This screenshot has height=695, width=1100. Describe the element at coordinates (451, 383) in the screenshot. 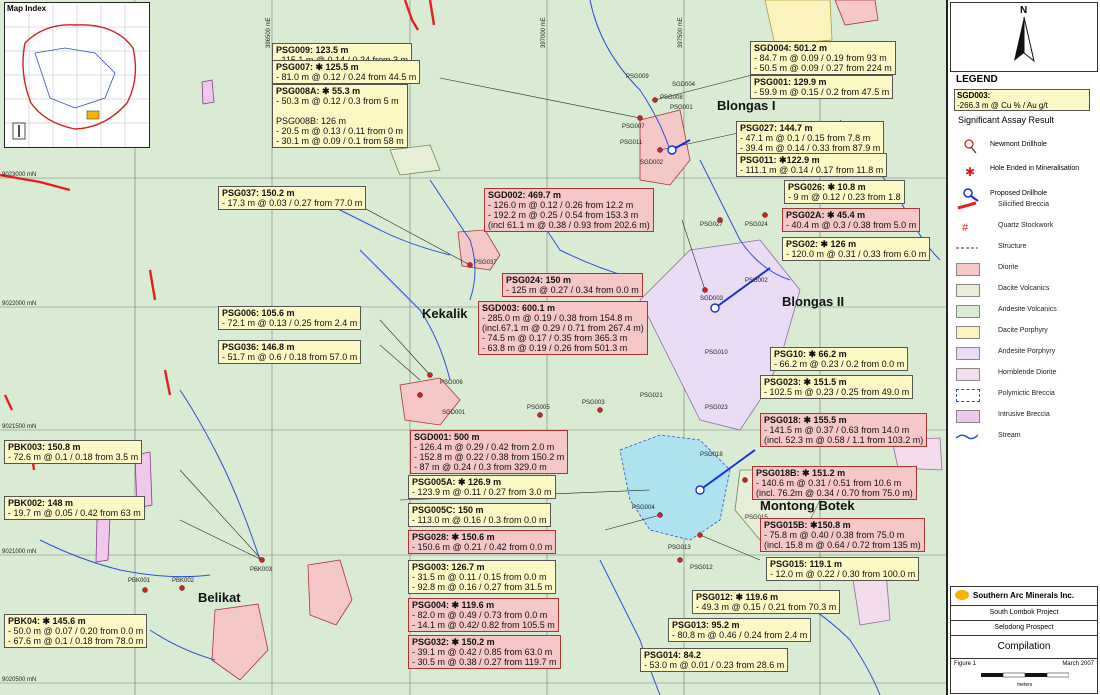

I see `hole-id: PSG006` at that location.